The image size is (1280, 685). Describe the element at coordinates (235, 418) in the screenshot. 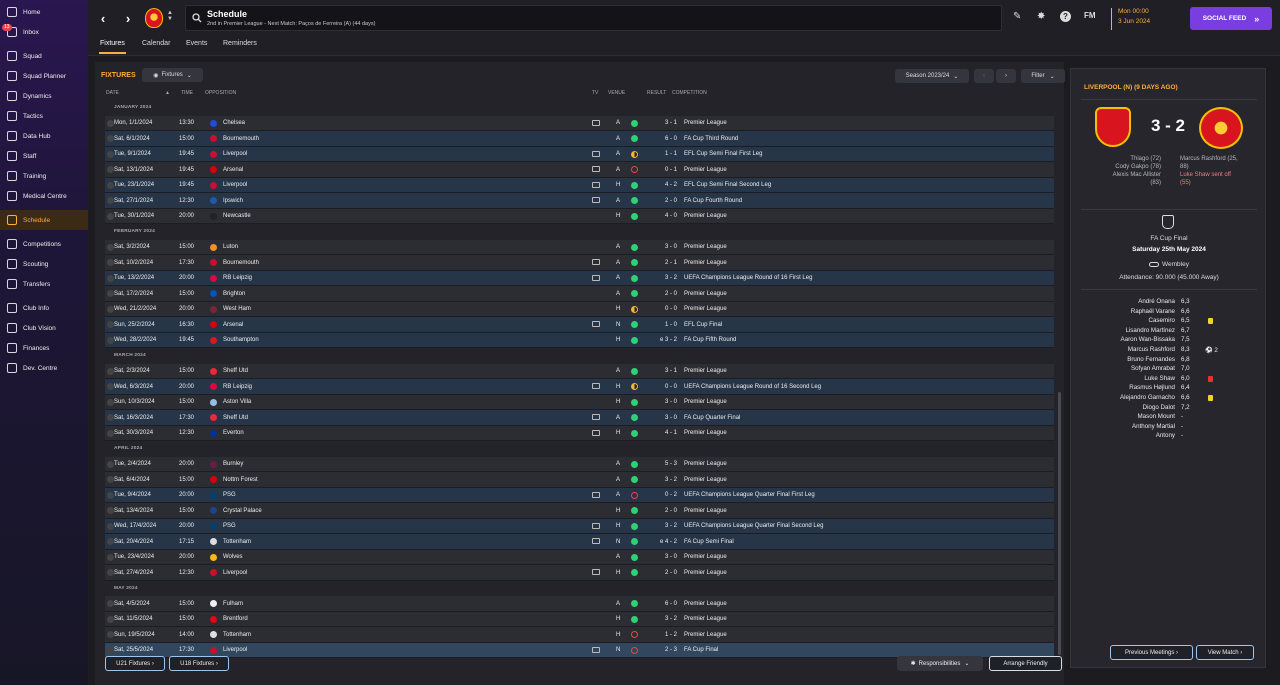

I see `opponent-name: Sheff Utd` at that location.